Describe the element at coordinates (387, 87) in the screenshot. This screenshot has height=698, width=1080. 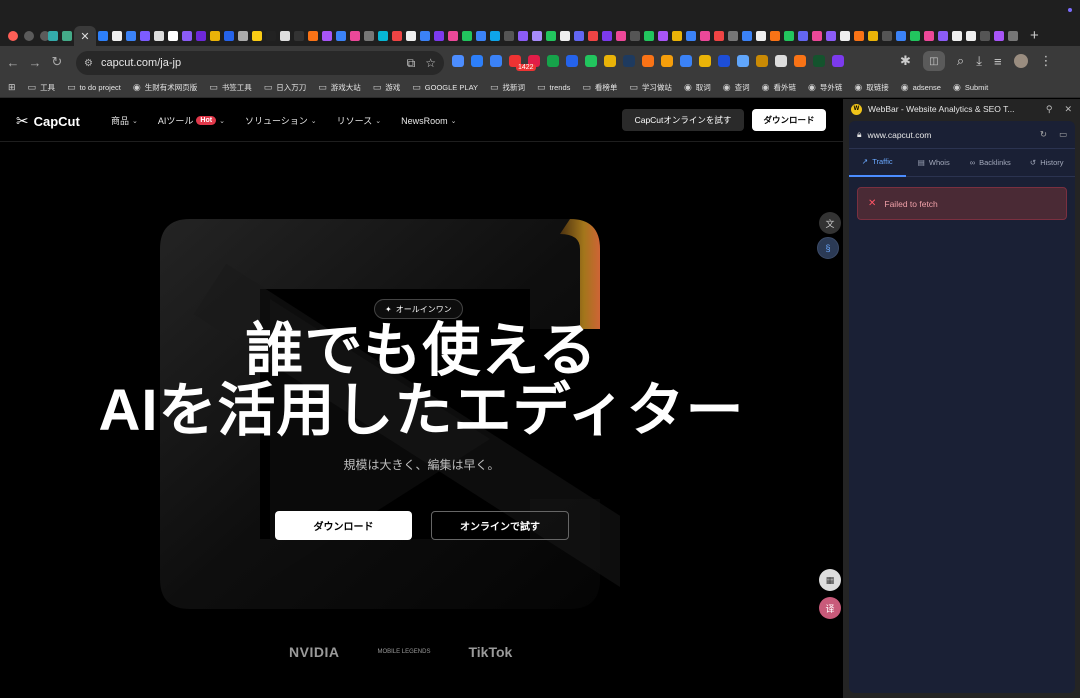
I see `bookmark-folder: ▭ 游戏` at that location.